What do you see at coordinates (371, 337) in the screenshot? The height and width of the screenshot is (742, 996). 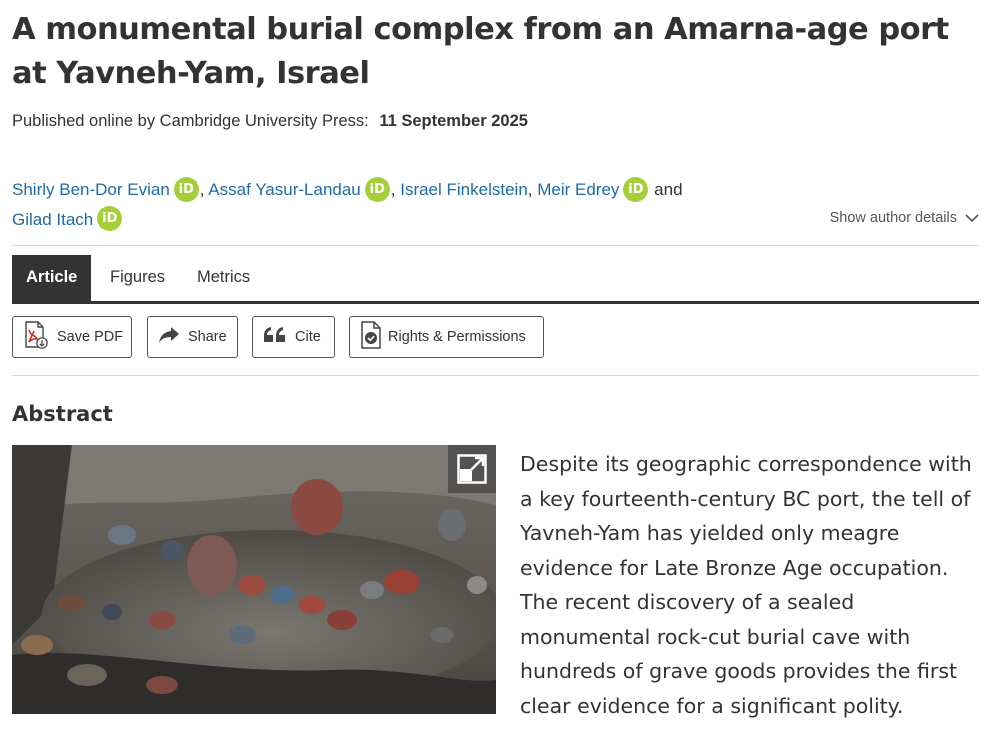 I see `document-check-icon` at bounding box center [371, 337].